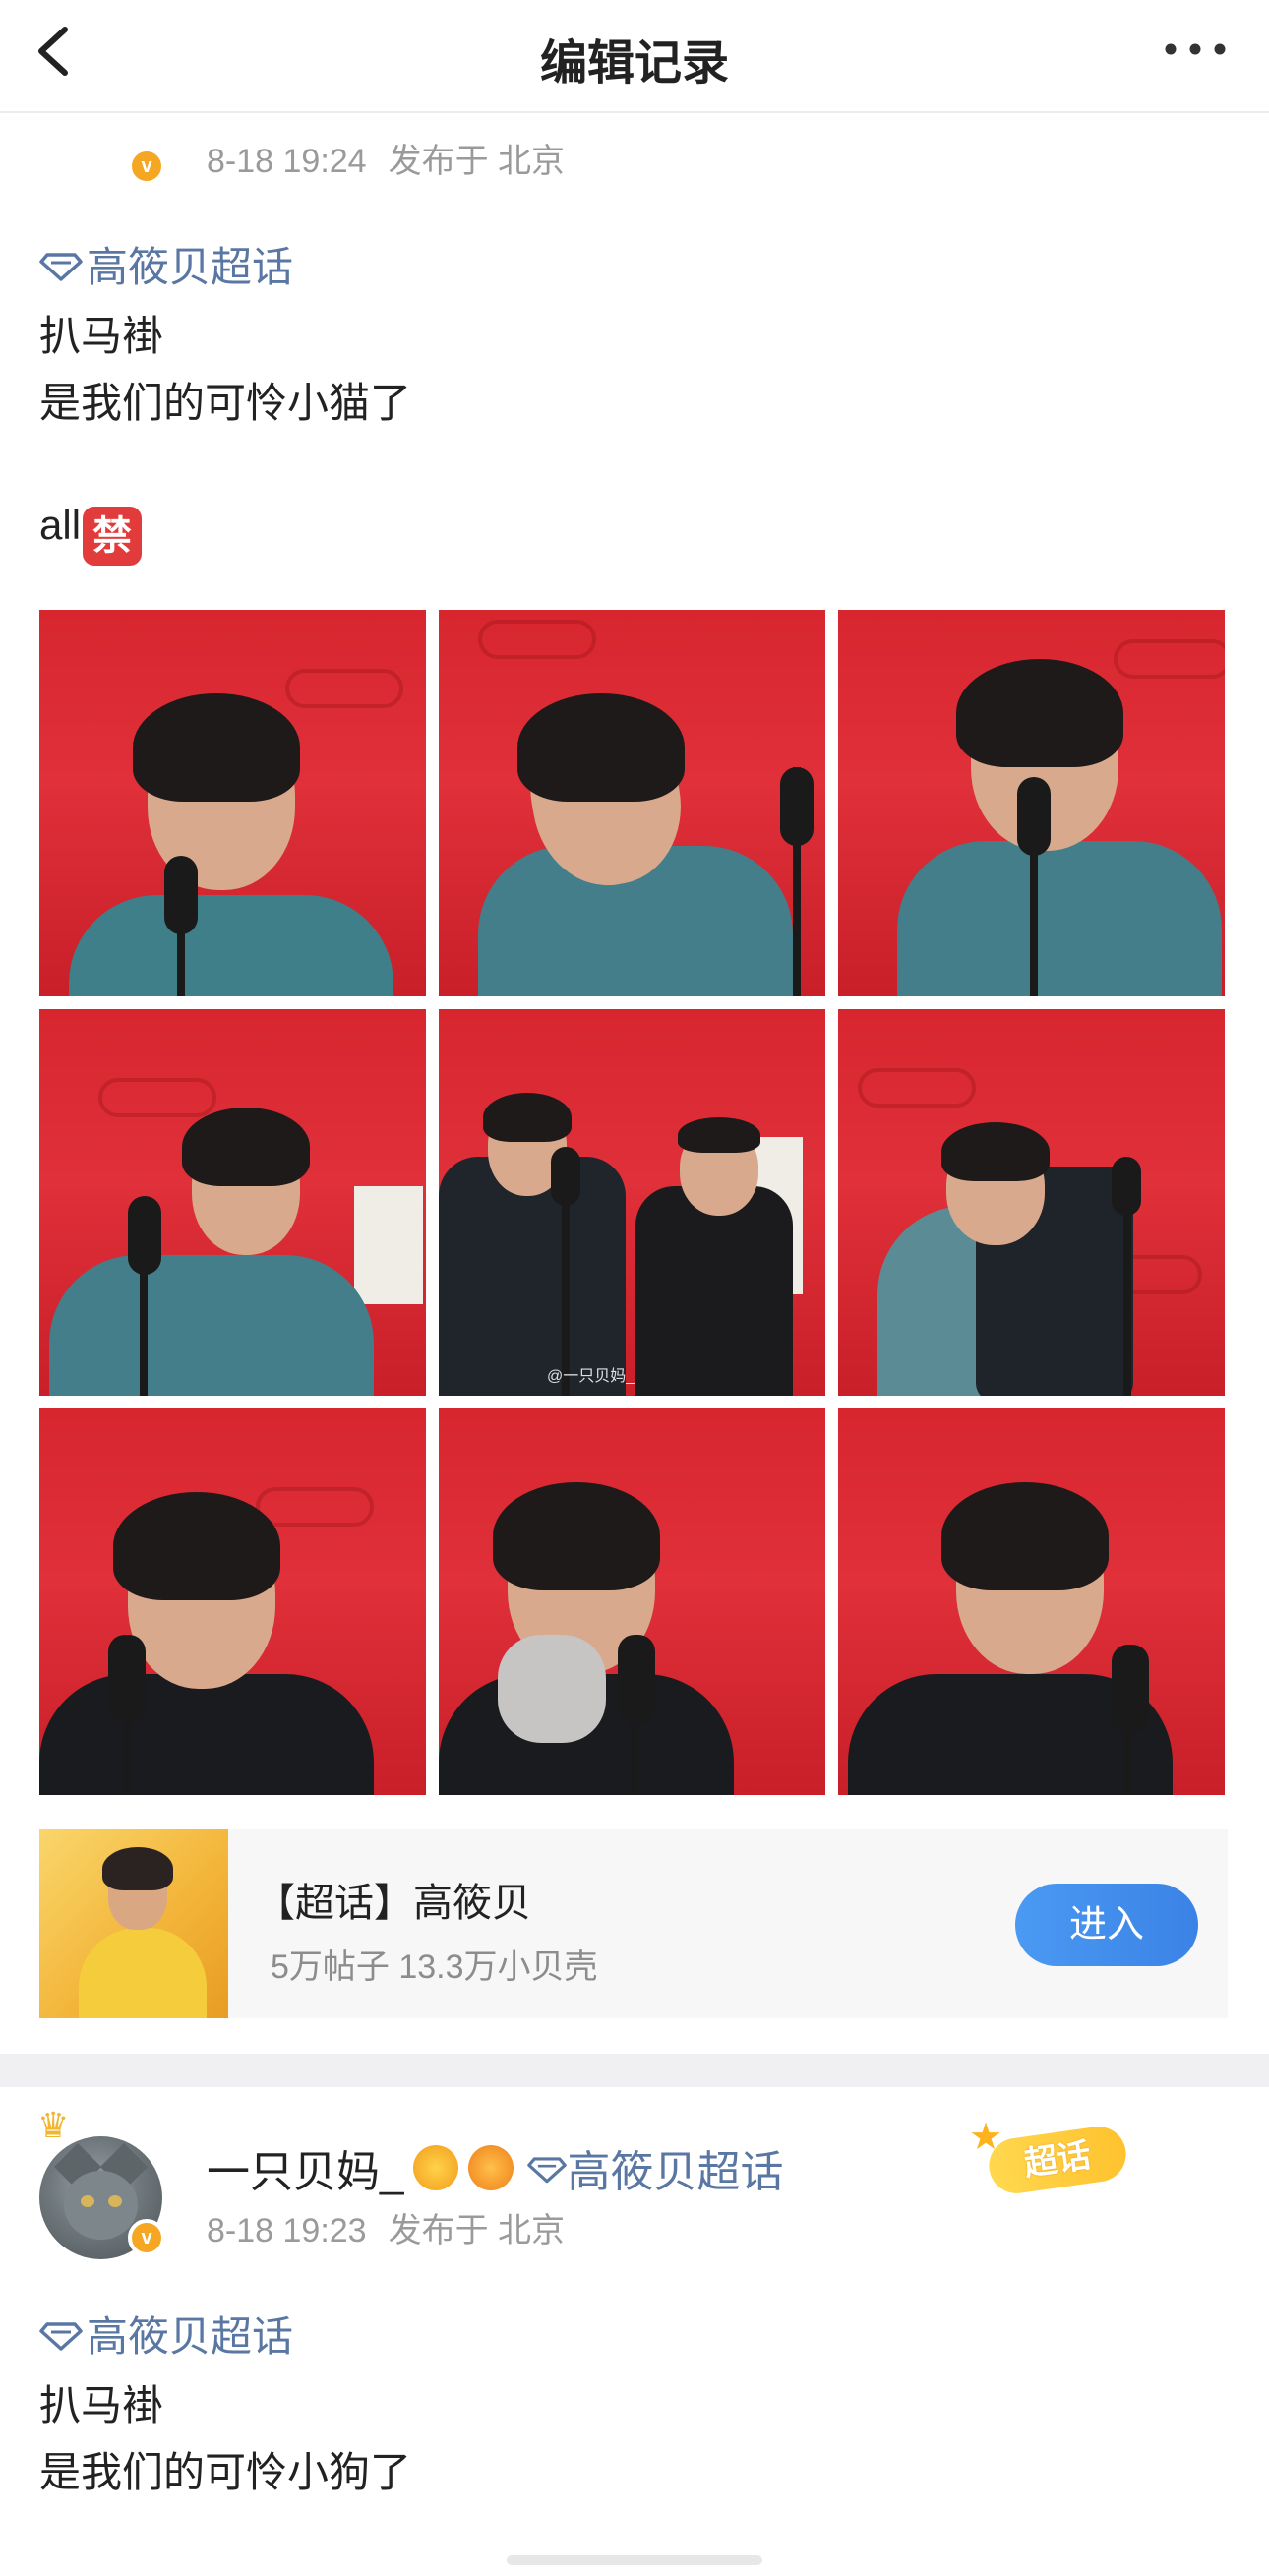  I want to click on post-time: 8-18 19:23, so click(287, 2230).